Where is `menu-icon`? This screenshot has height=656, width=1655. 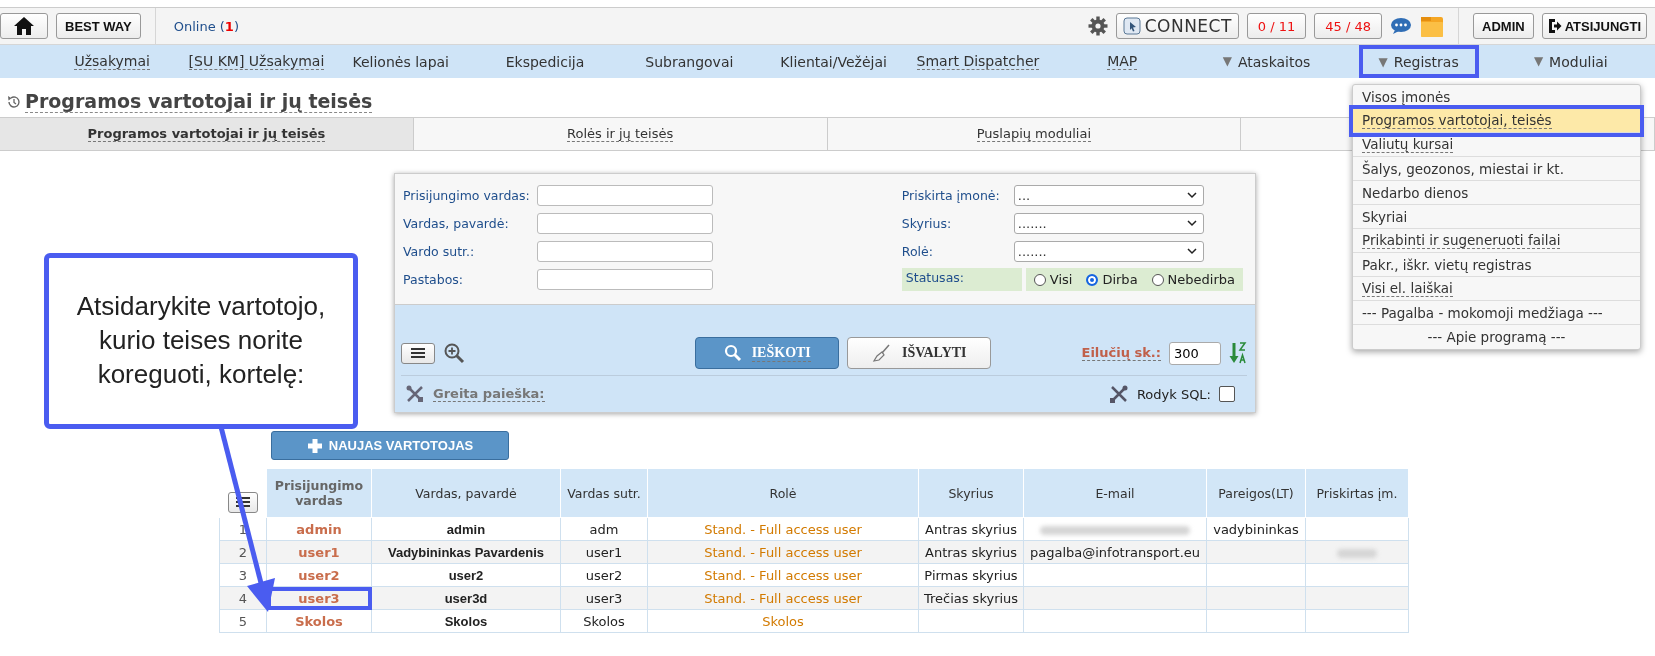 menu-icon is located at coordinates (418, 353).